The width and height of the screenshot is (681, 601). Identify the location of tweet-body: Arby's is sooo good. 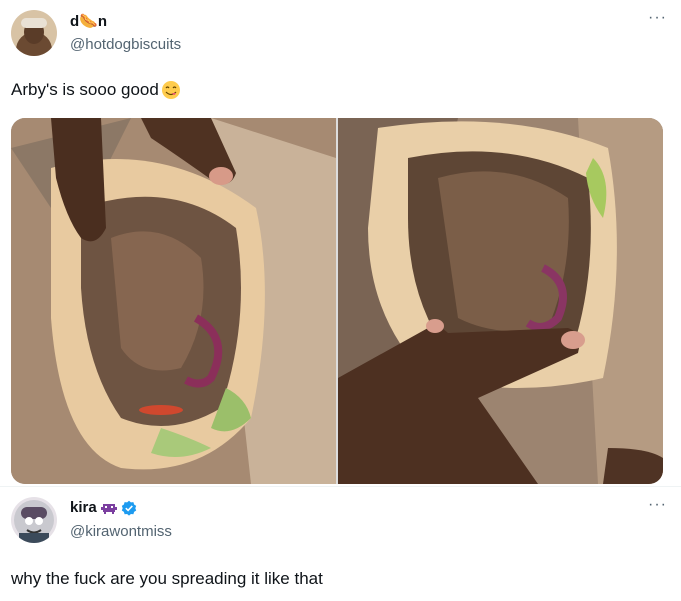
(85, 89).